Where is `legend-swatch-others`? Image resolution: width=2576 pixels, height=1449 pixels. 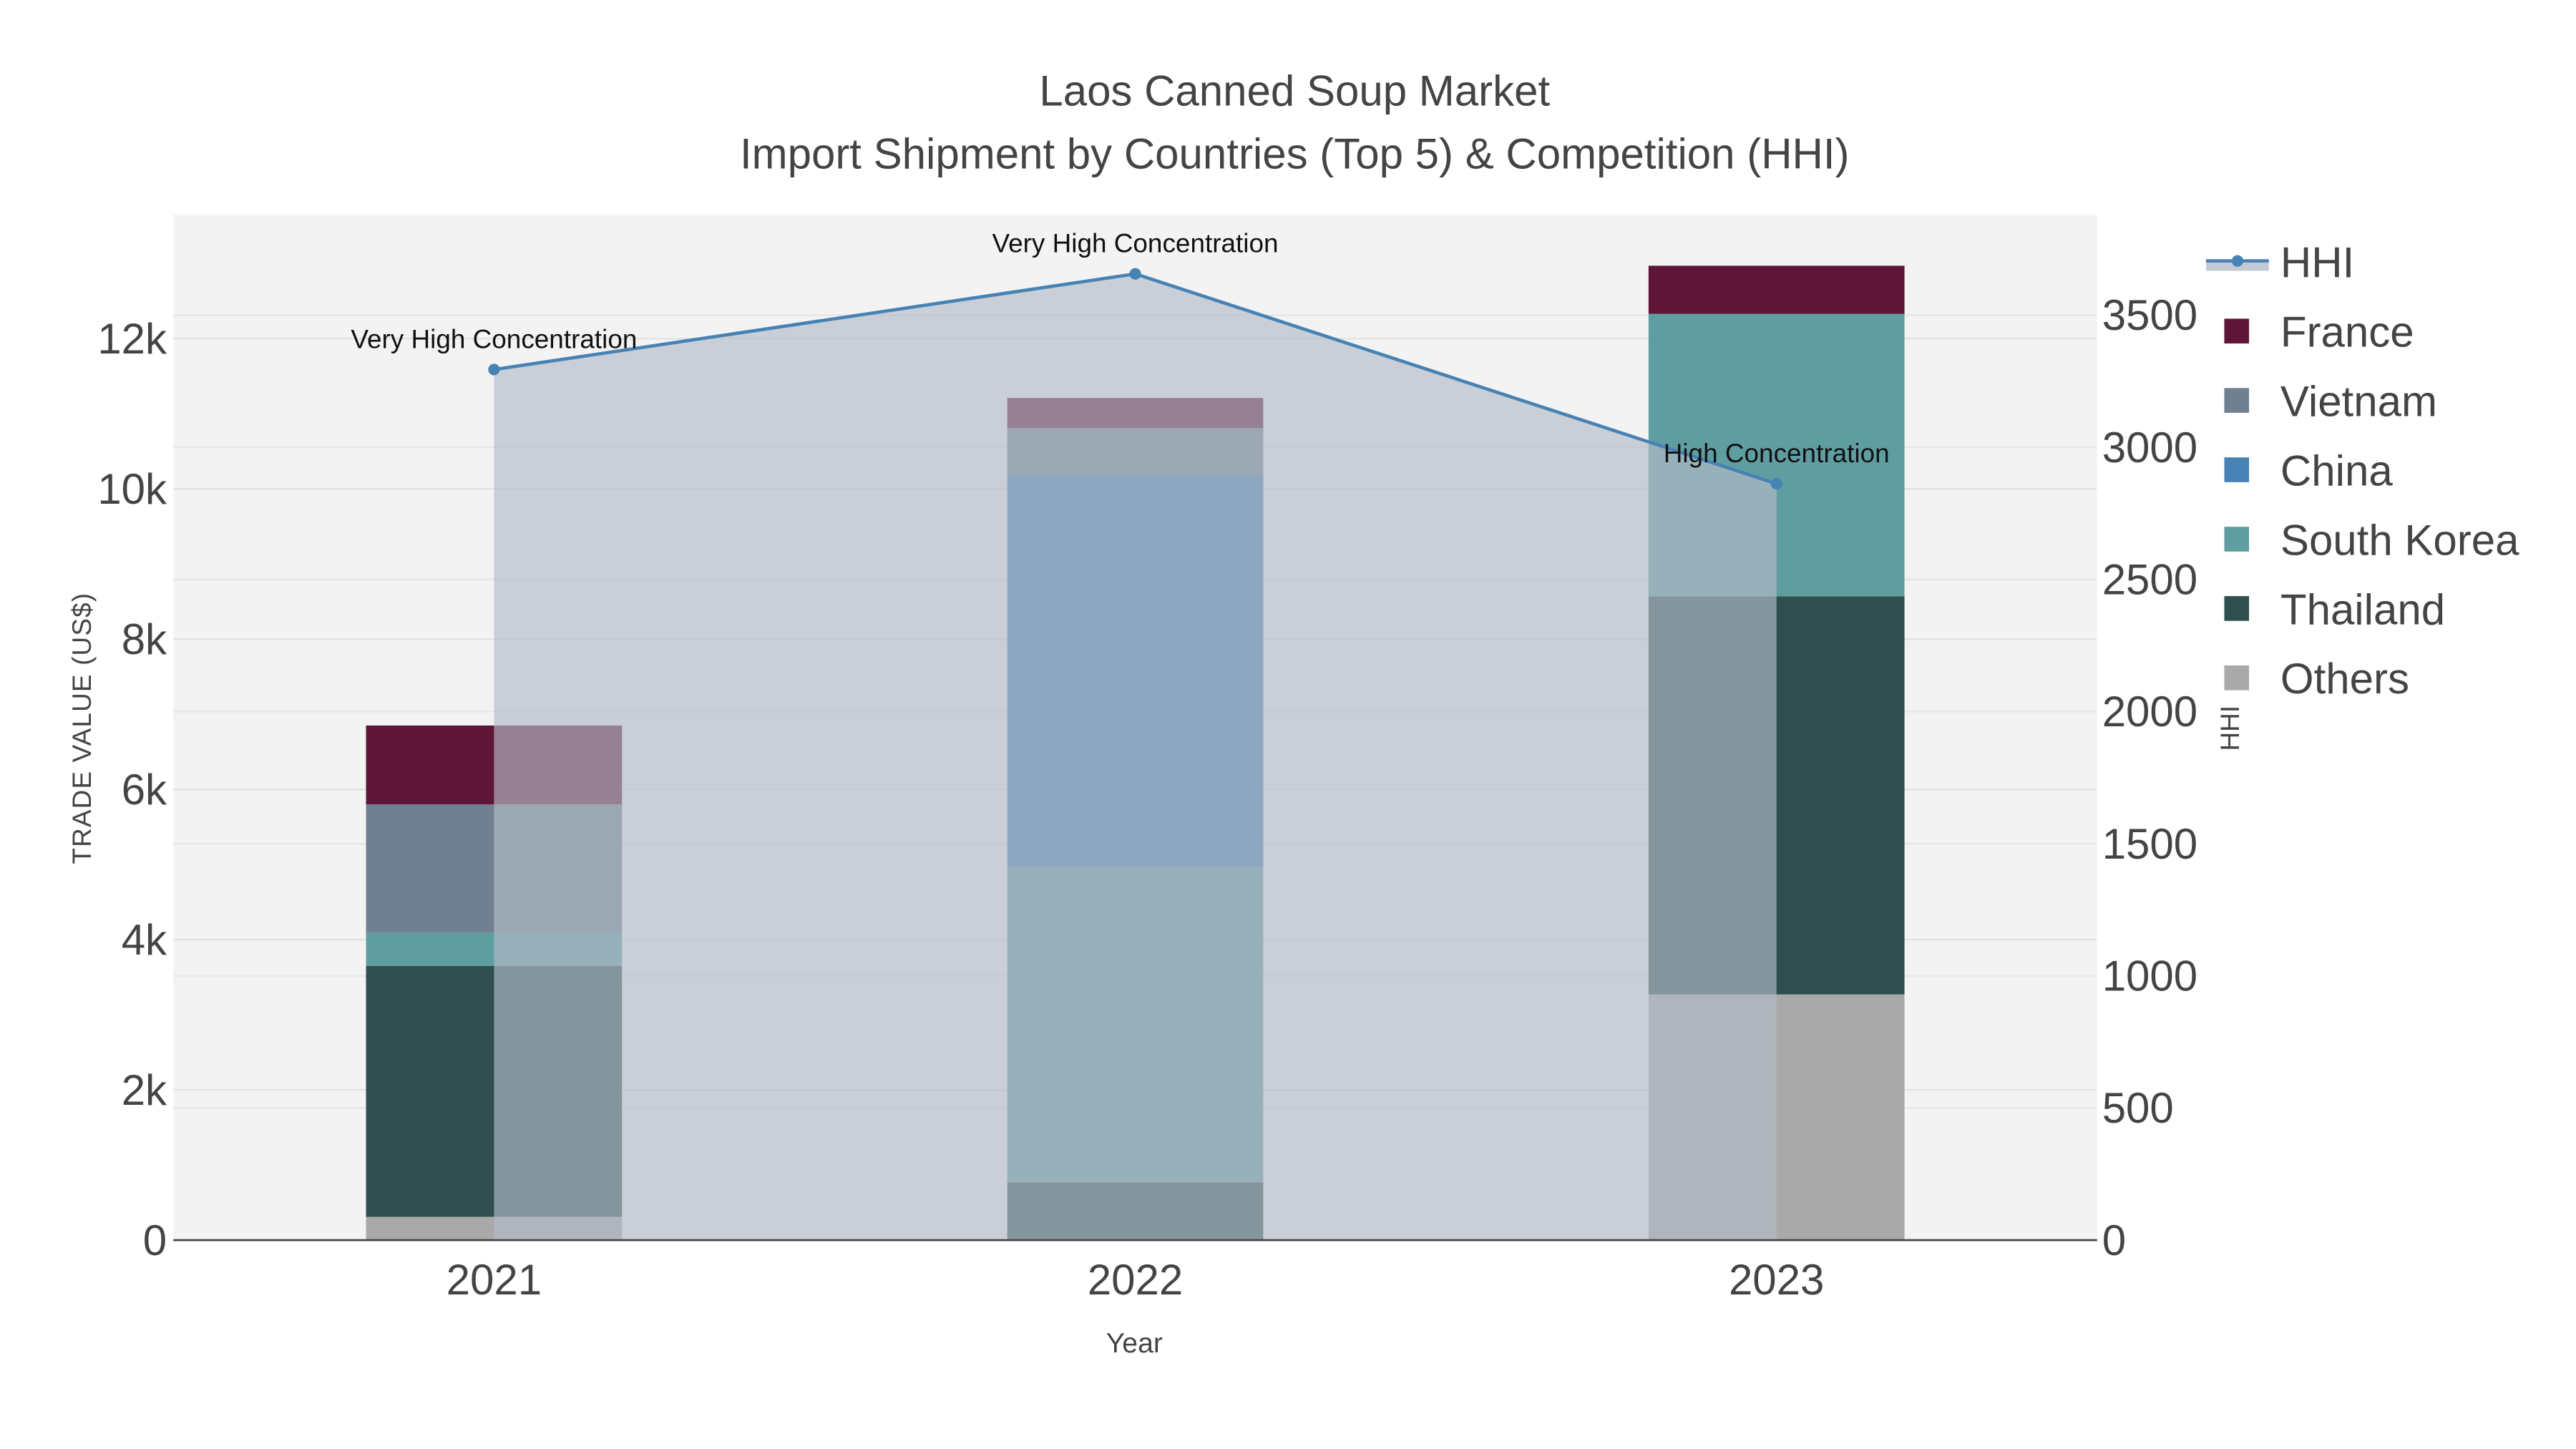 legend-swatch-others is located at coordinates (2237, 678).